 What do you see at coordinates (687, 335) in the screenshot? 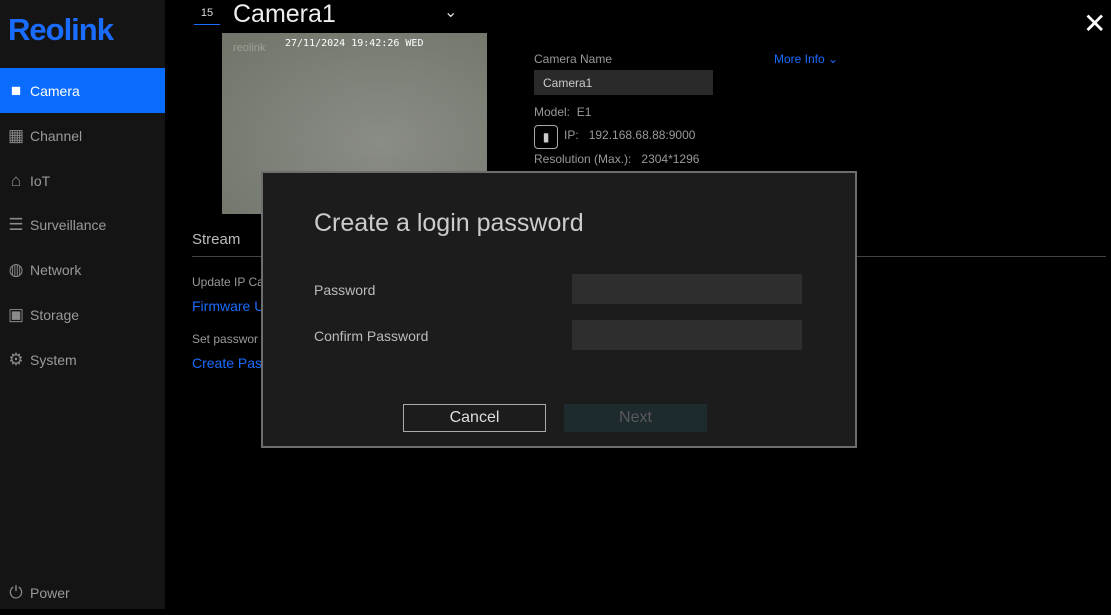
I see `confirm-password-input` at bounding box center [687, 335].